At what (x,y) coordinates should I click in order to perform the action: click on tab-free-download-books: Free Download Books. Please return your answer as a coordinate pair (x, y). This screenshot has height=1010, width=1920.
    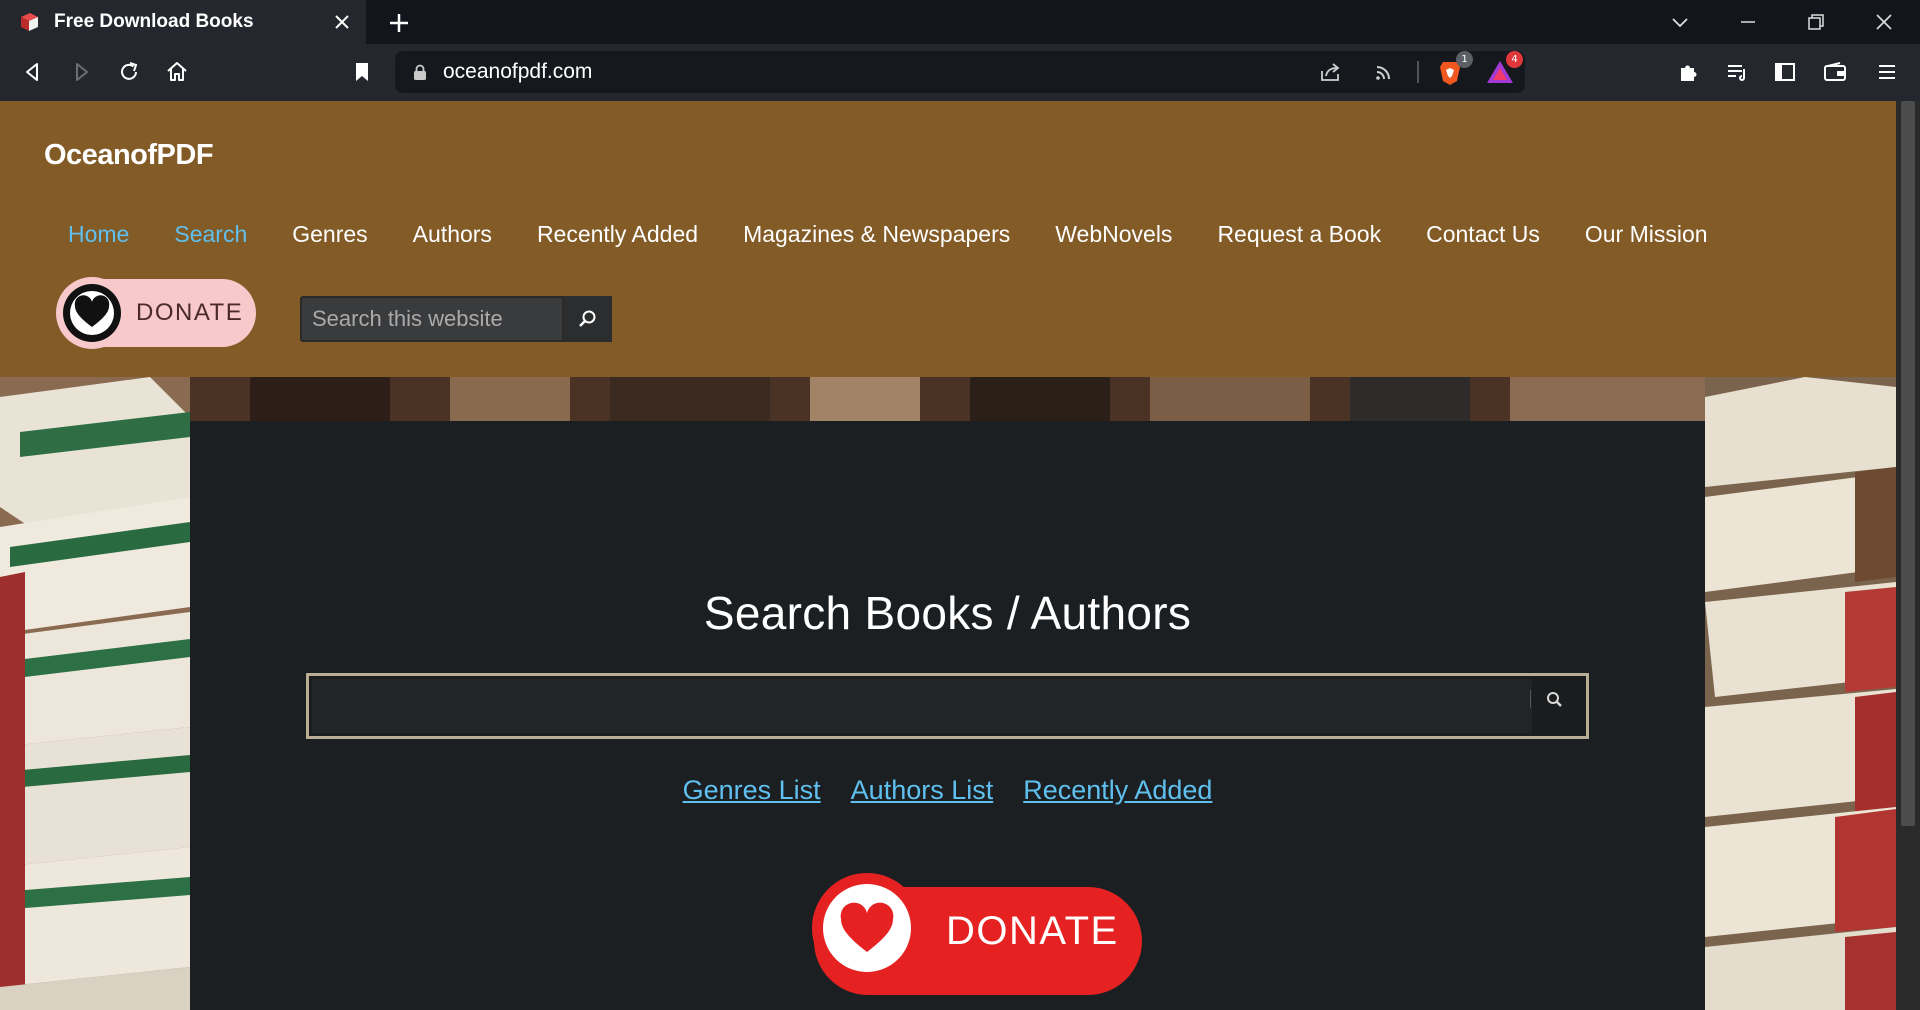
    Looking at the image, I should click on (183, 22).